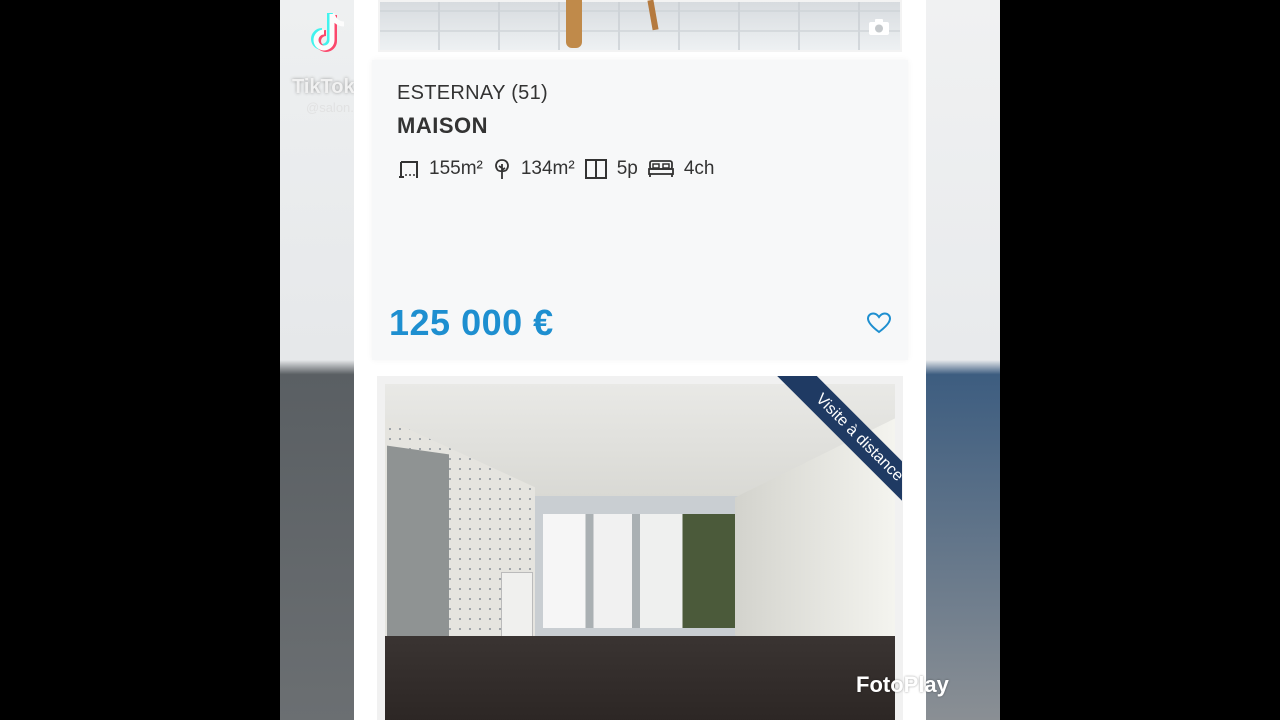  Describe the element at coordinates (640, 678) in the screenshot. I see `room-floor` at that location.